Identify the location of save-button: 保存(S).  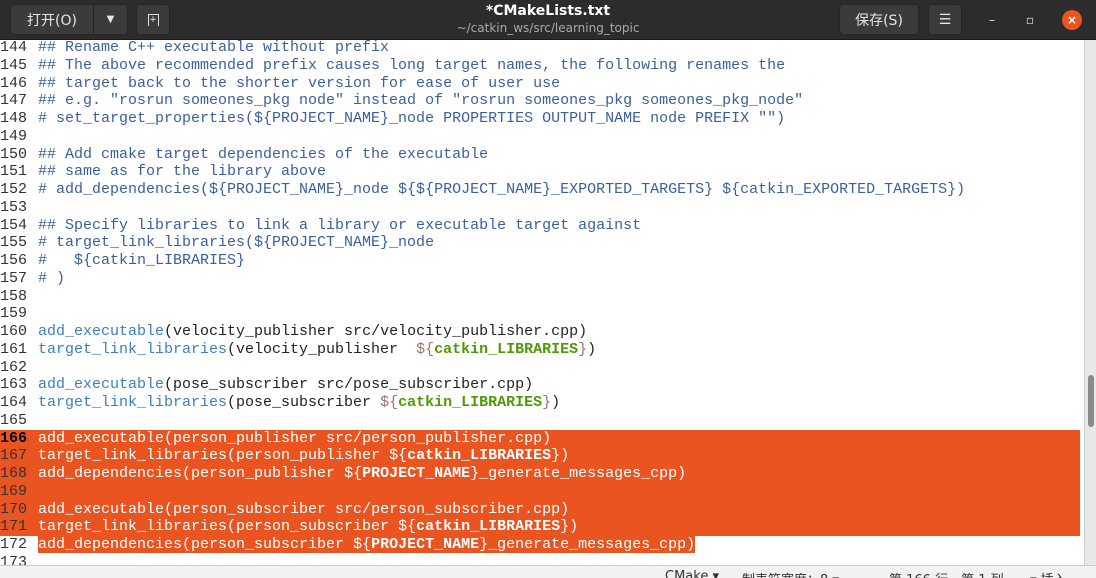
(879, 19).